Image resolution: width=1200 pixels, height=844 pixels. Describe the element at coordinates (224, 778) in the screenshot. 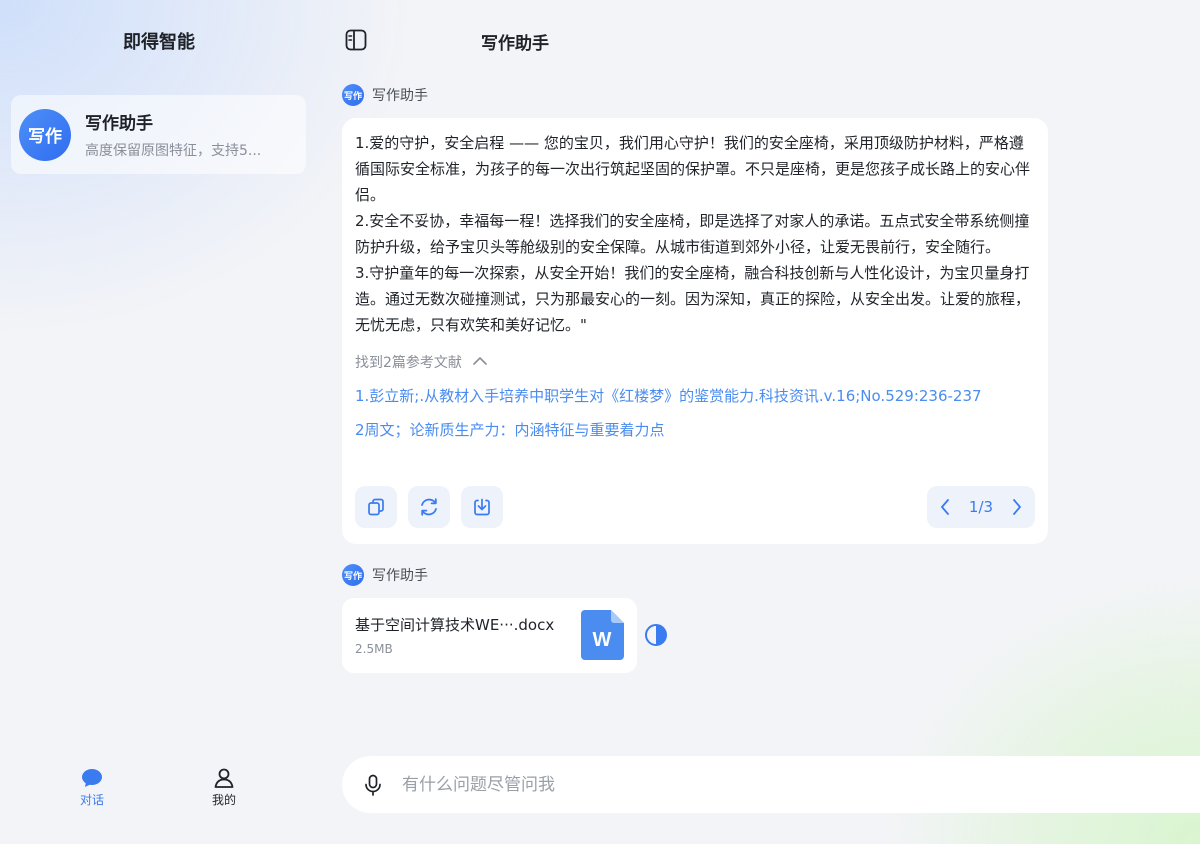

I see `person-icon` at that location.